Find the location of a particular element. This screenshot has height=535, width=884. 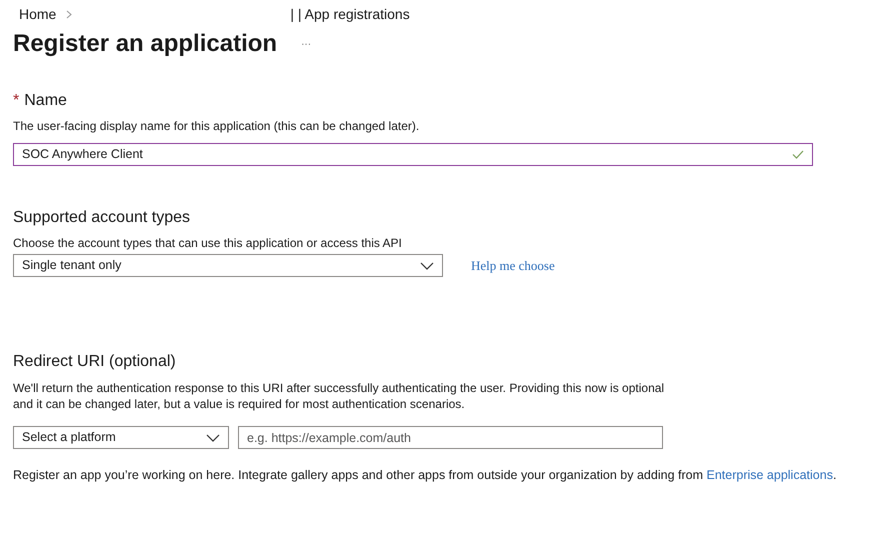

section-heading: Supported account types is located at coordinates (102, 218).